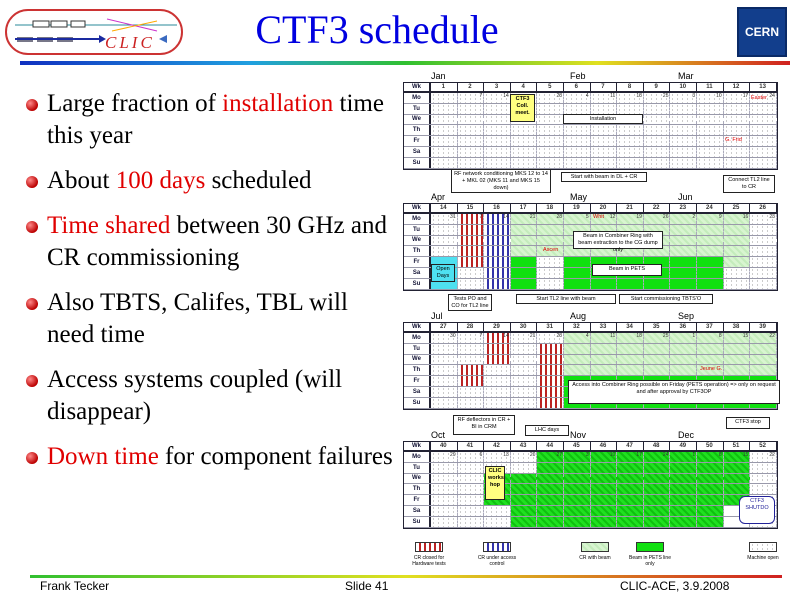  What do you see at coordinates (685, 197) in the screenshot?
I see `month-label: Jun` at bounding box center [685, 197].